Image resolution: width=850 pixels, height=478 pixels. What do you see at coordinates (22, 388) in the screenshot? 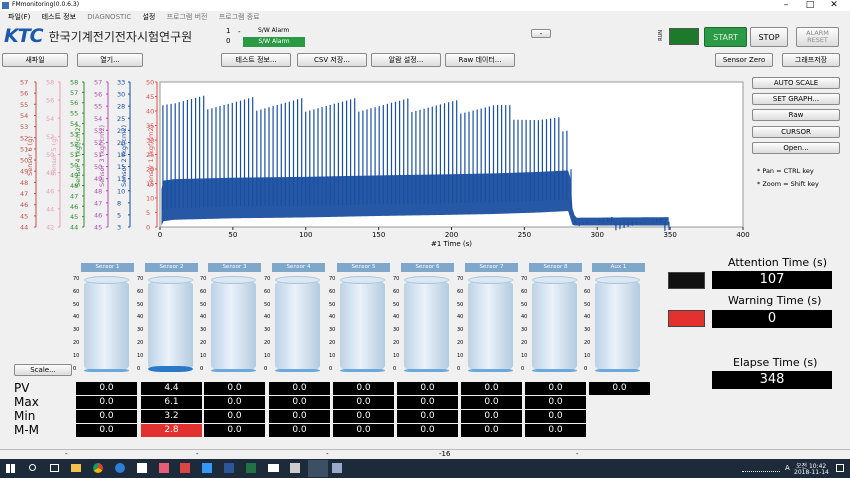
I see `pv-label: PV` at bounding box center [22, 388].